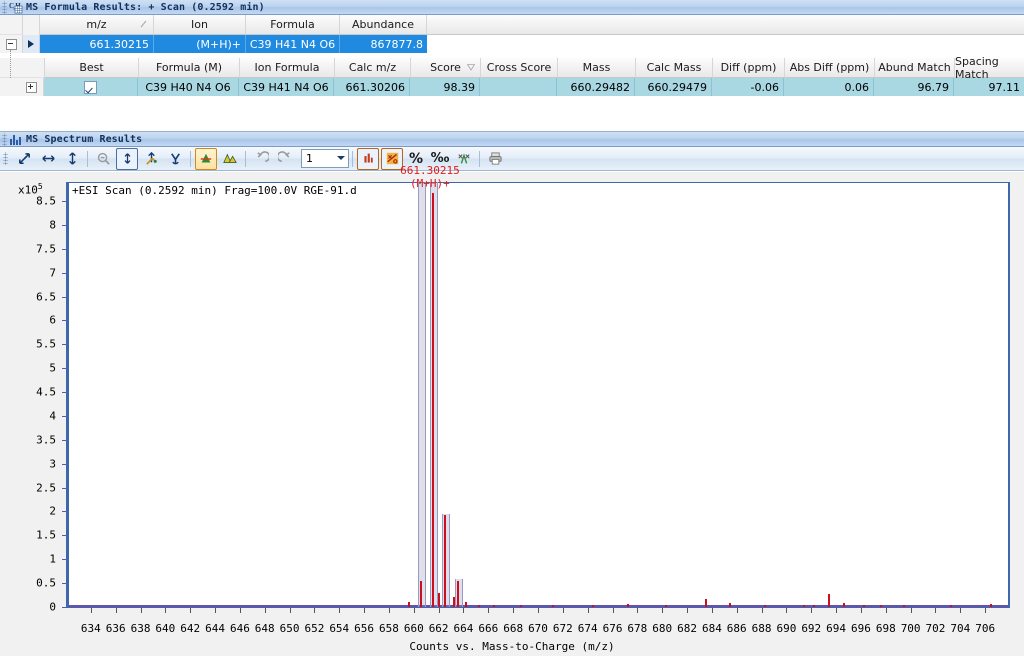 This screenshot has height=656, width=1024. What do you see at coordinates (915, 68) in the screenshot?
I see `col-header-abund-match: Abund Match` at bounding box center [915, 68].